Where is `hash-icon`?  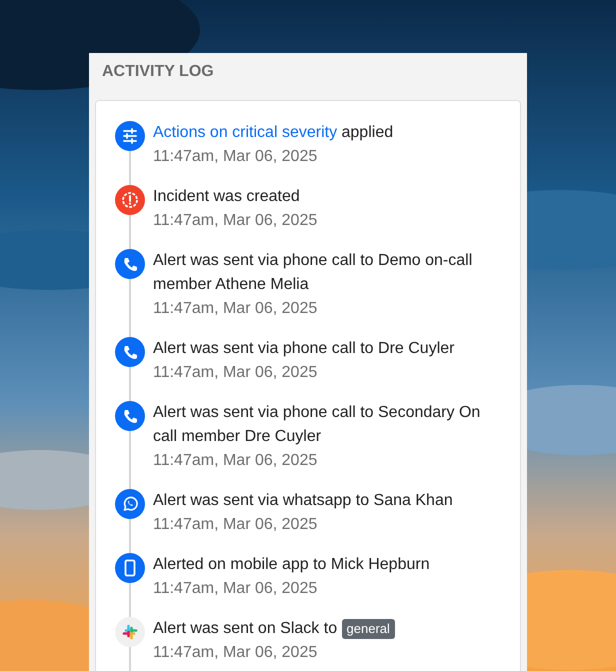 hash-icon is located at coordinates (130, 632).